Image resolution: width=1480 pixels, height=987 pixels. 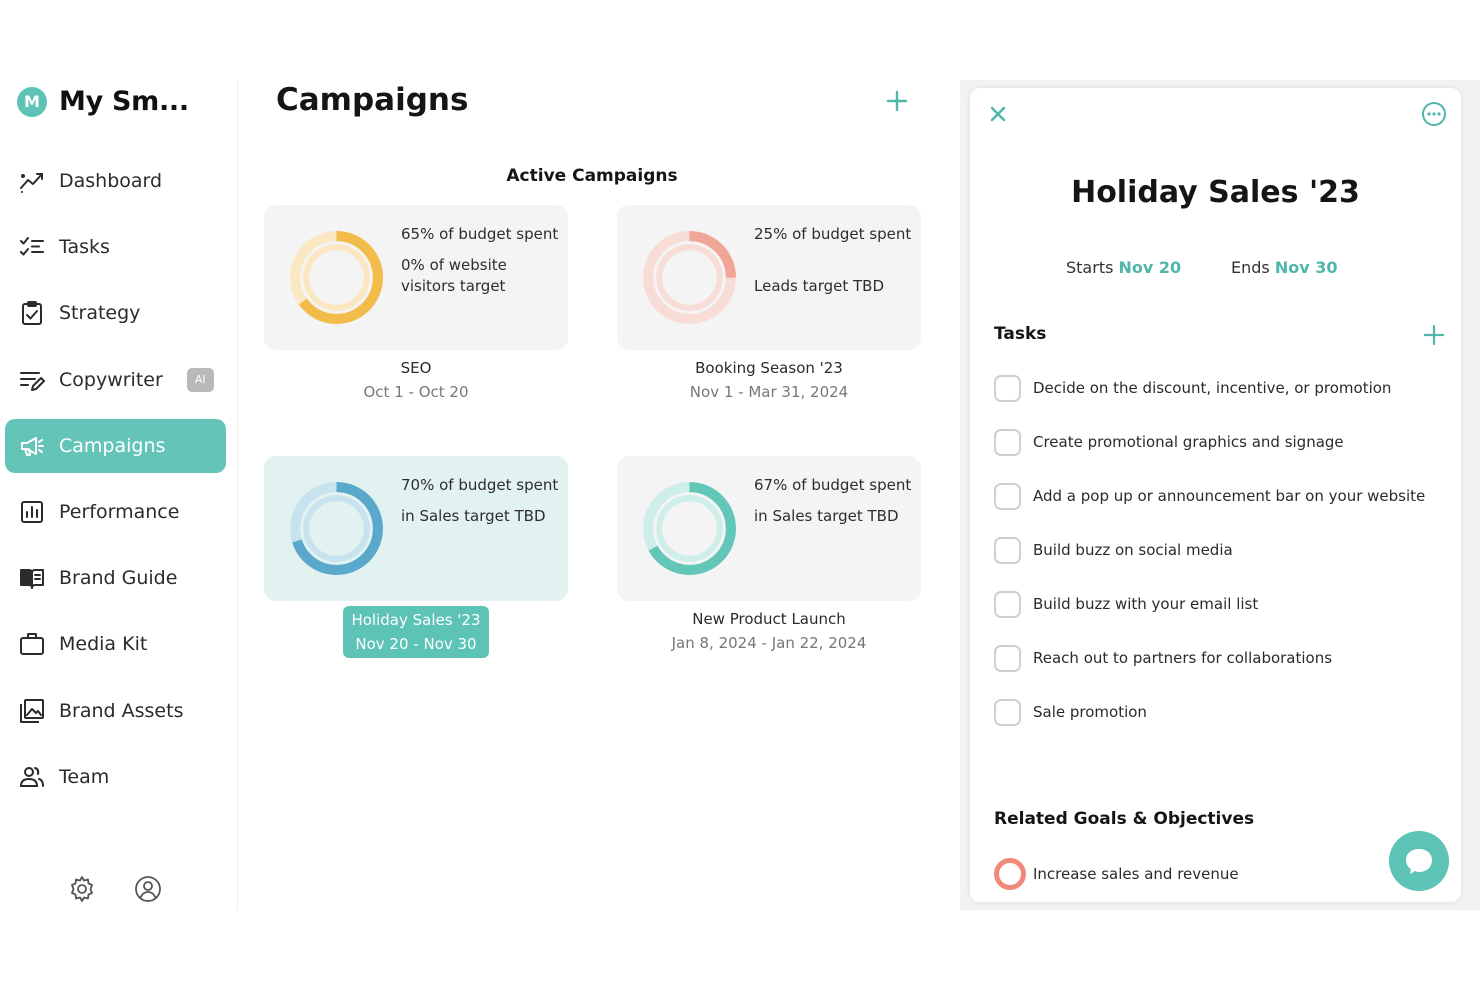 What do you see at coordinates (769, 643) in the screenshot?
I see `campaign-dates: Jan 8, 2024 - Jan 22, 2024` at bounding box center [769, 643].